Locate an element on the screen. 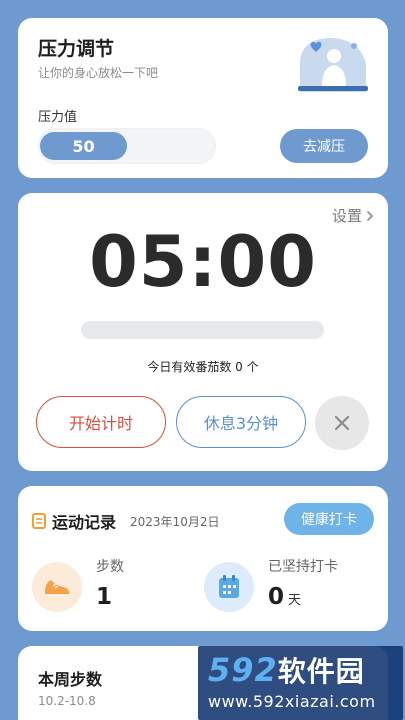  steps-value: 1 is located at coordinates (104, 597).